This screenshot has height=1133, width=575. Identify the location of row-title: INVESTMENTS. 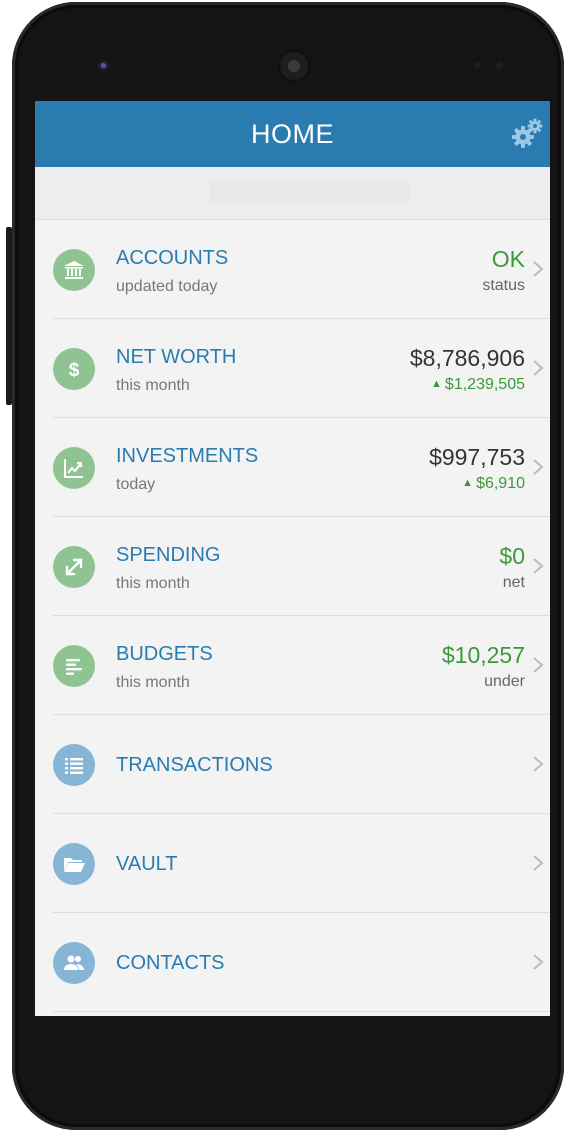
(187, 456).